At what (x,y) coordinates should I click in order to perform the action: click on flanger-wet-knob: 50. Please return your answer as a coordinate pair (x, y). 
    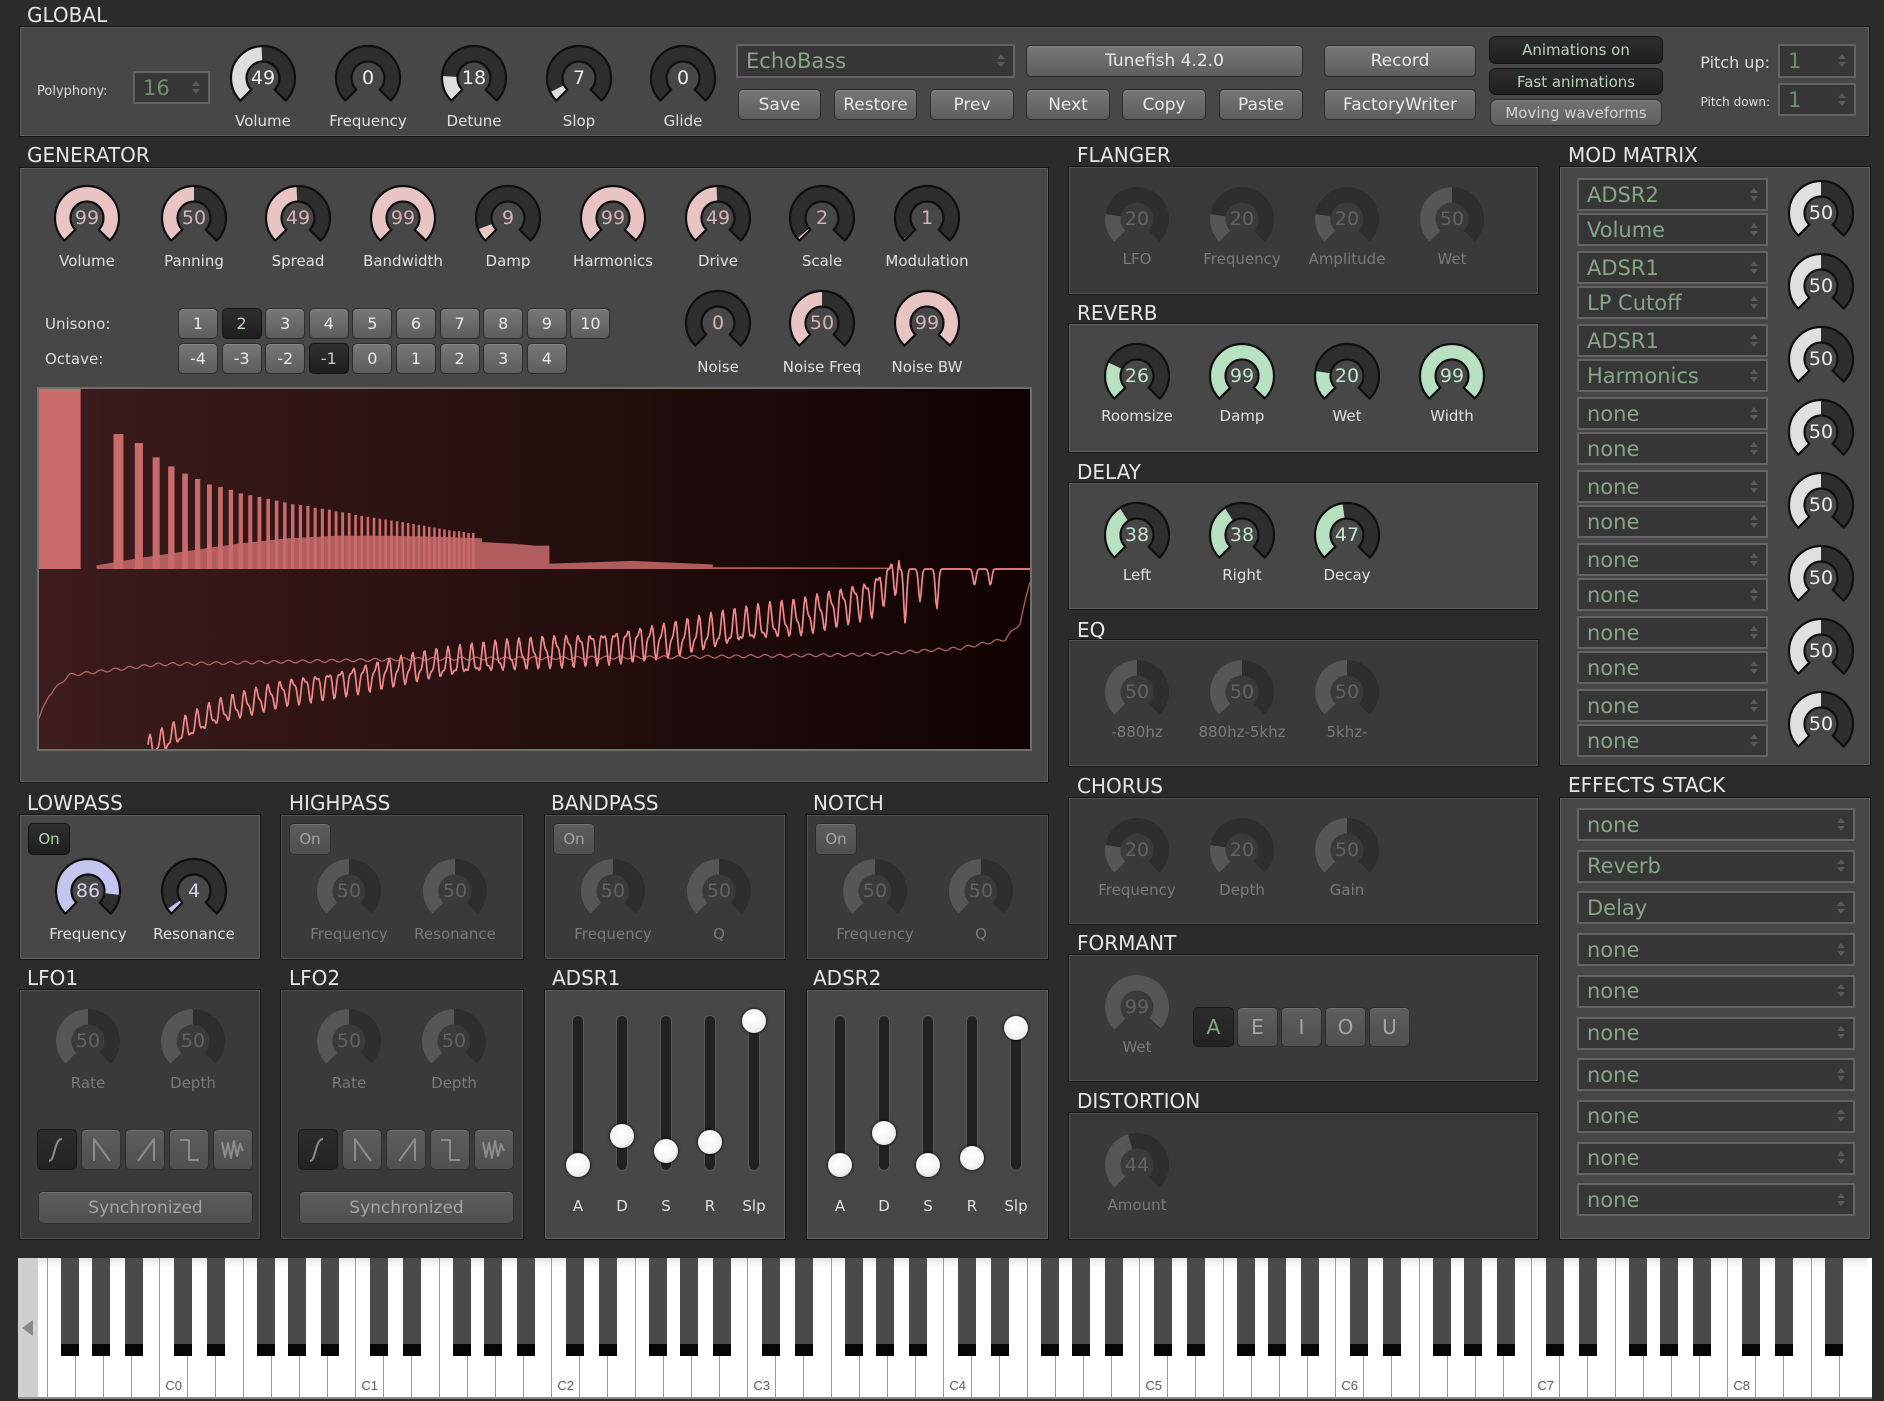
    Looking at the image, I should click on (1452, 219).